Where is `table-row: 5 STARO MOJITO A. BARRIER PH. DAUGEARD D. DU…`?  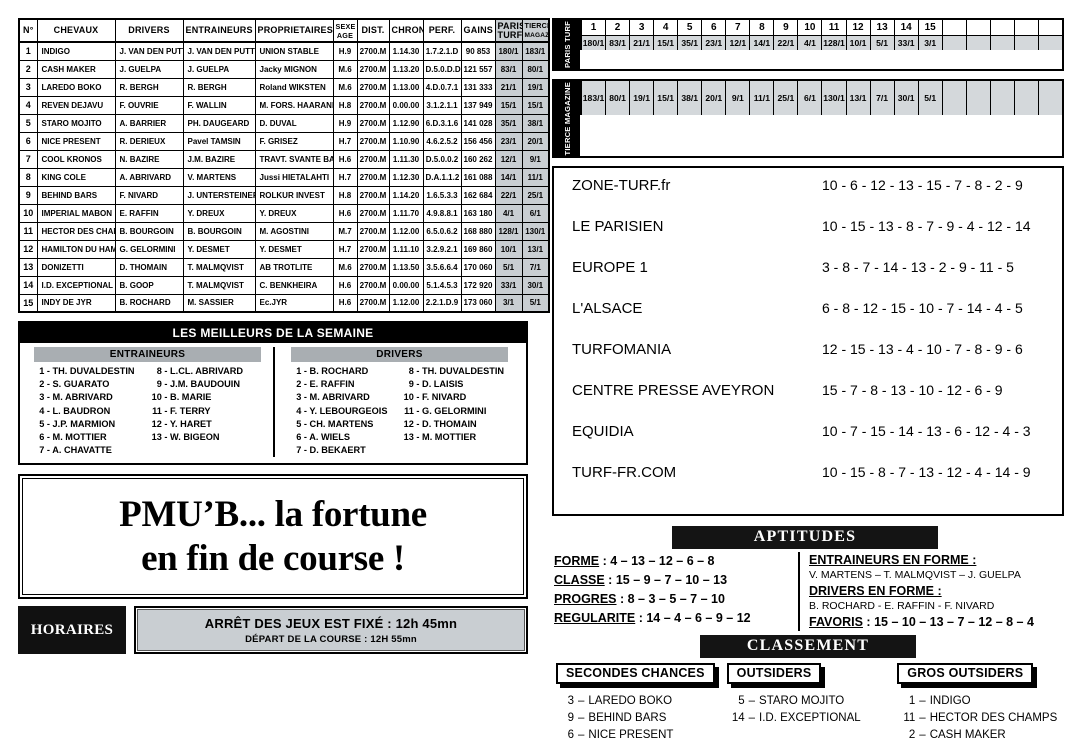 table-row: 5 STARO MOJITO A. BARRIER PH. DAUGEARD D. DU… is located at coordinates (284, 123).